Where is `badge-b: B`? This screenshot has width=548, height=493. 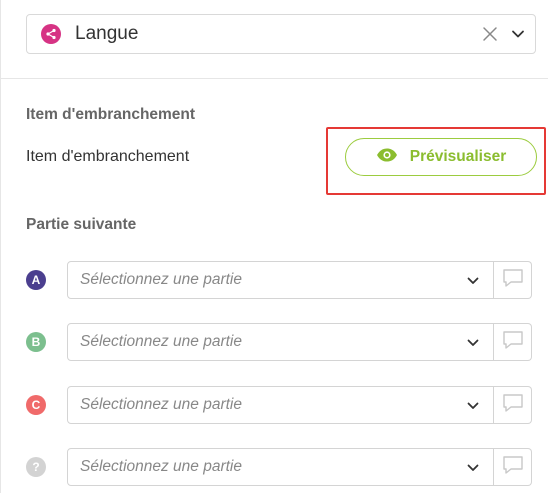 badge-b: B is located at coordinates (36, 342).